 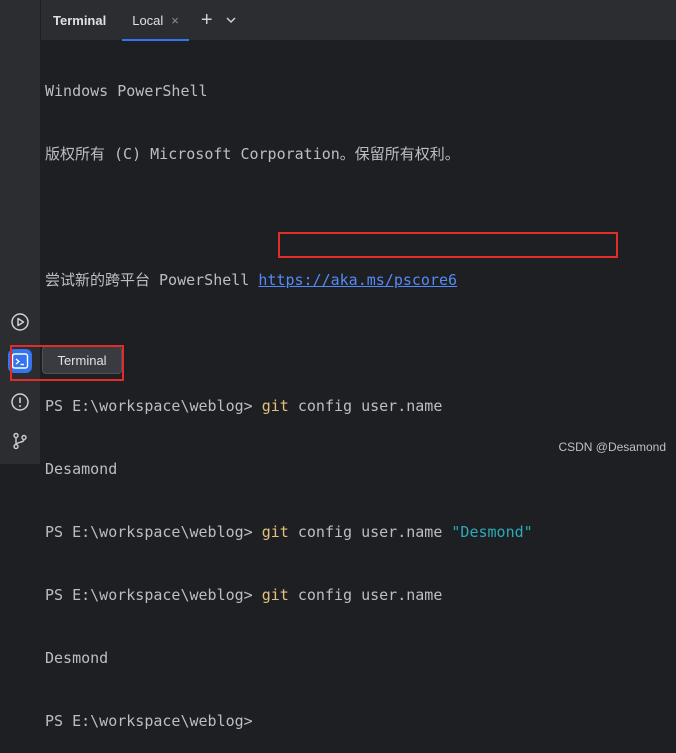 What do you see at coordinates (126, 91) in the screenshot?
I see `terminal-line: Windows PowerShell` at bounding box center [126, 91].